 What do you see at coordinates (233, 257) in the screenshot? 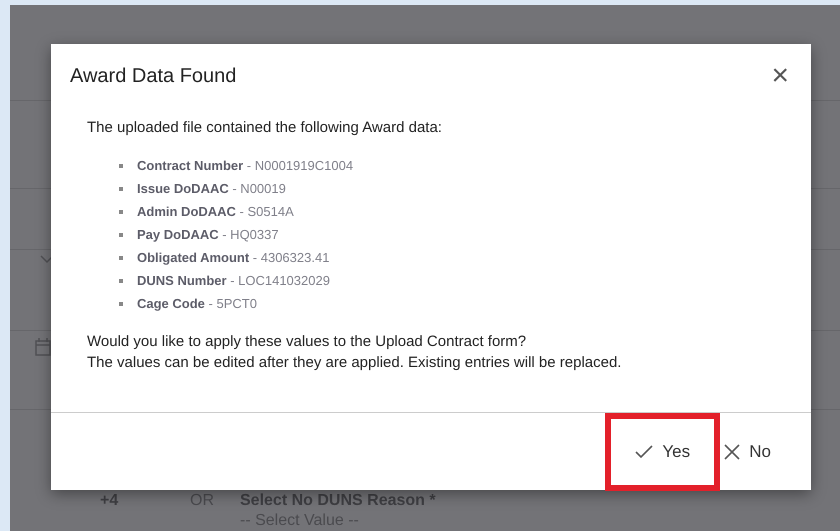
I see `award-data-item: Obligated Amount - 4306323.41` at bounding box center [233, 257].